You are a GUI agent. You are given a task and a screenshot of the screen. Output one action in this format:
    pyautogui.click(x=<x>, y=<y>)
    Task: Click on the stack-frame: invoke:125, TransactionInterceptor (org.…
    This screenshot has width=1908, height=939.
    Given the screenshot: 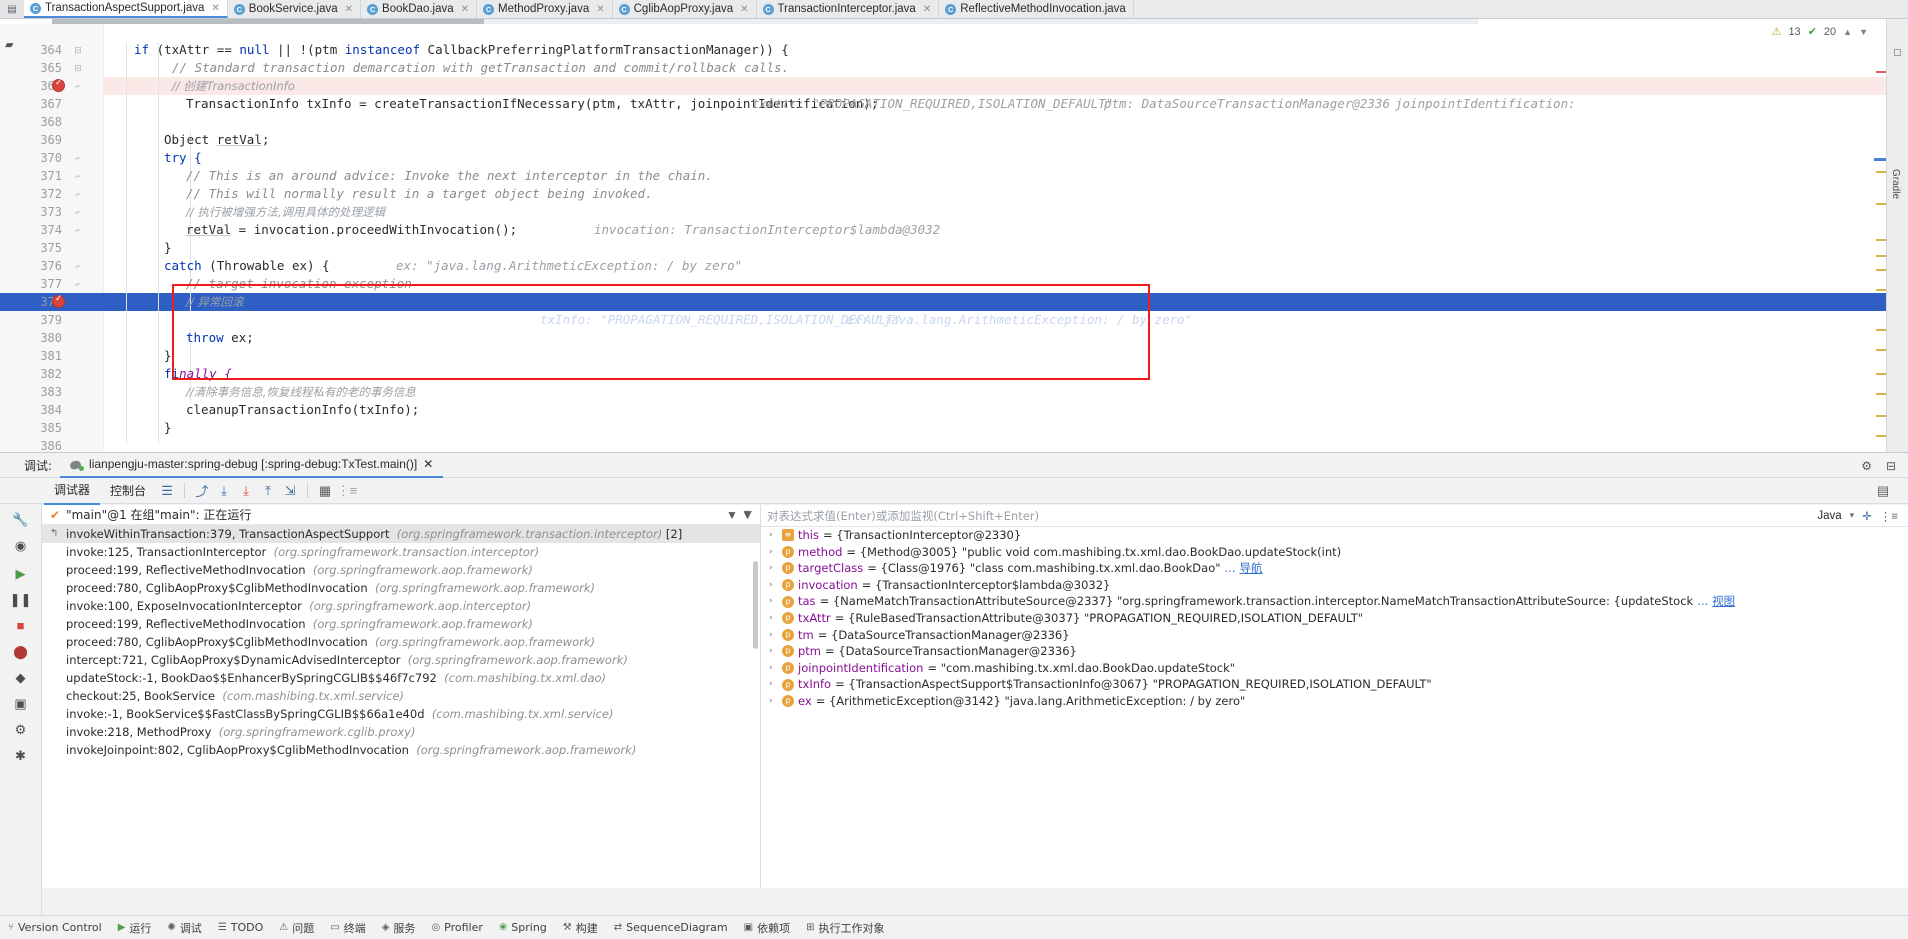 What is the action you would take?
    pyautogui.click(x=401, y=552)
    